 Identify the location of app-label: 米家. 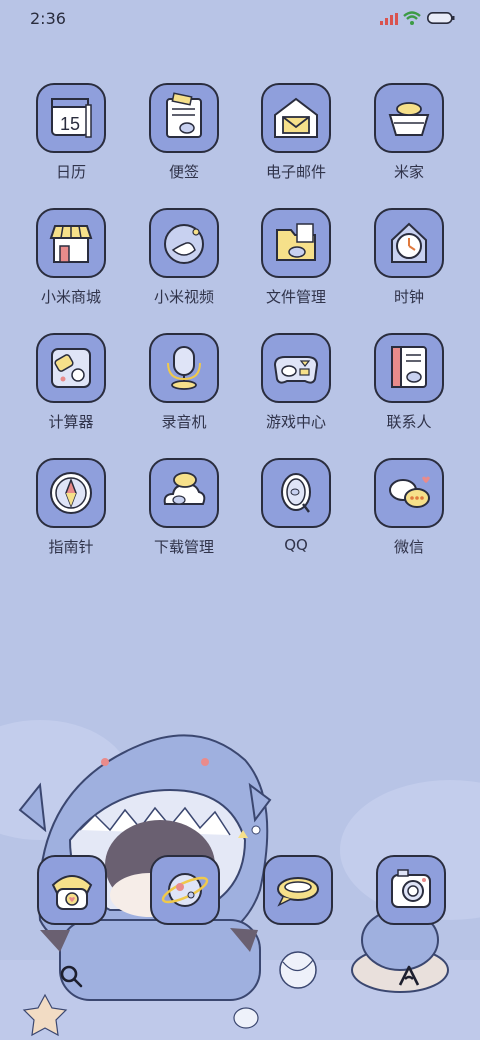
(408, 172).